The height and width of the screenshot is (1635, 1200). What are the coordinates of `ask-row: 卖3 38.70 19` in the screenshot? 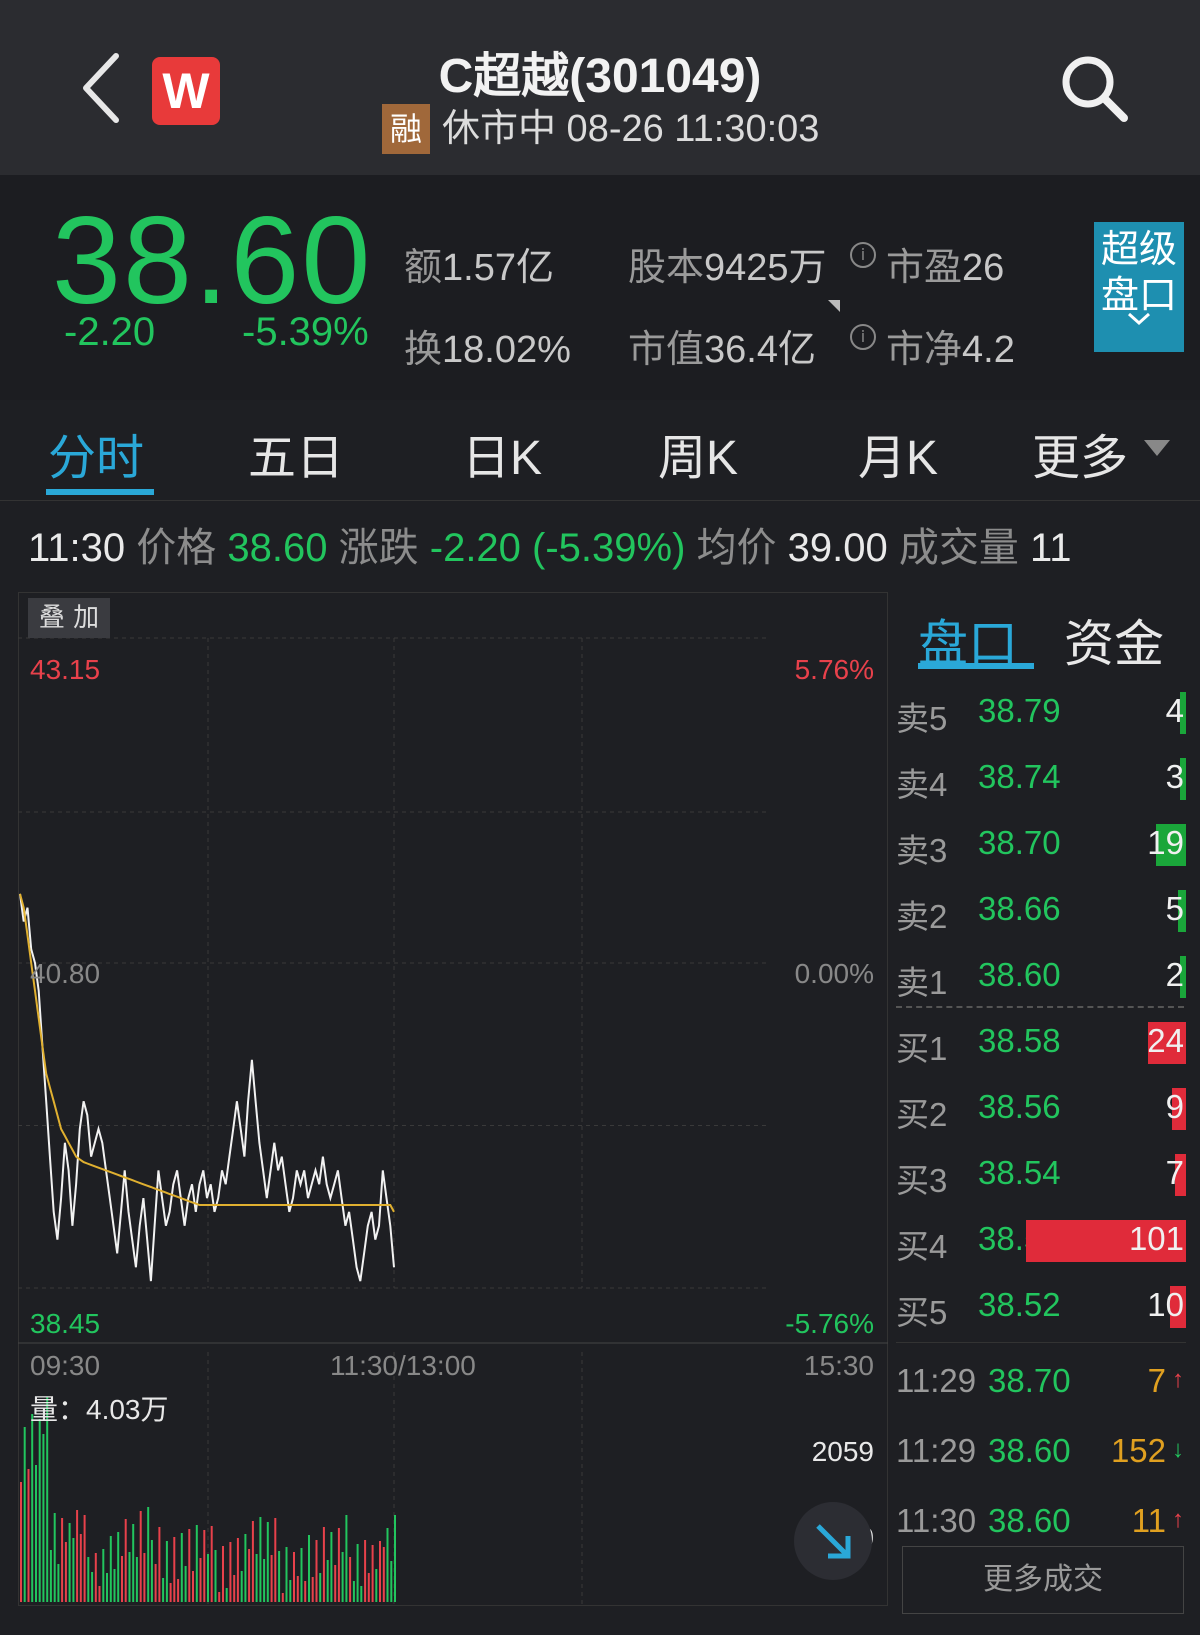 It's located at (1041, 843).